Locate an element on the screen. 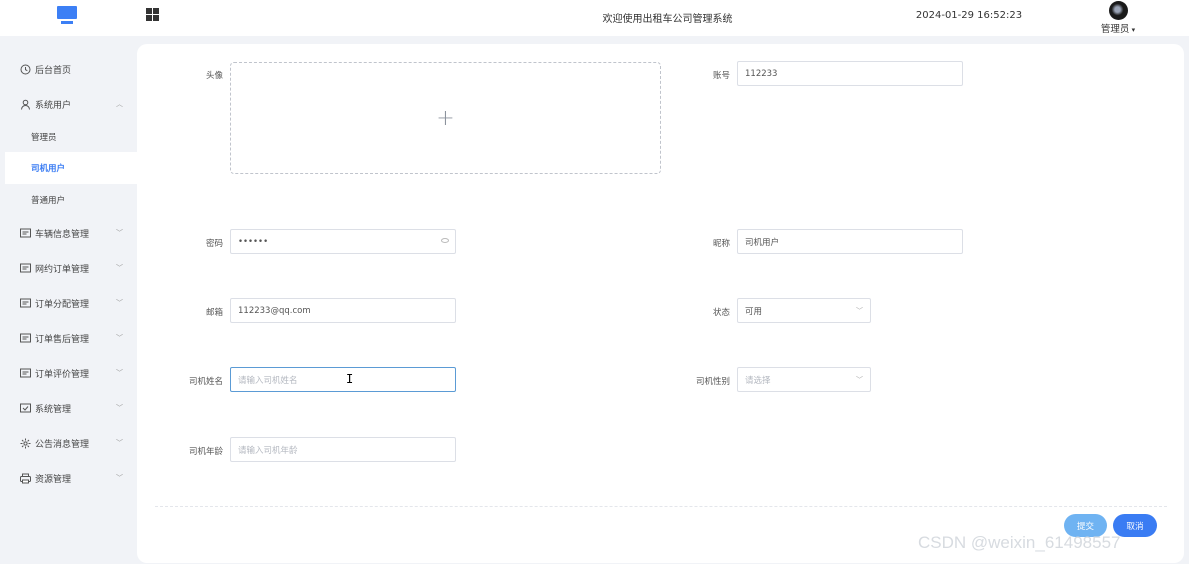 The height and width of the screenshot is (564, 1189). driver-age-label: 司机年龄 is located at coordinates (205, 452).